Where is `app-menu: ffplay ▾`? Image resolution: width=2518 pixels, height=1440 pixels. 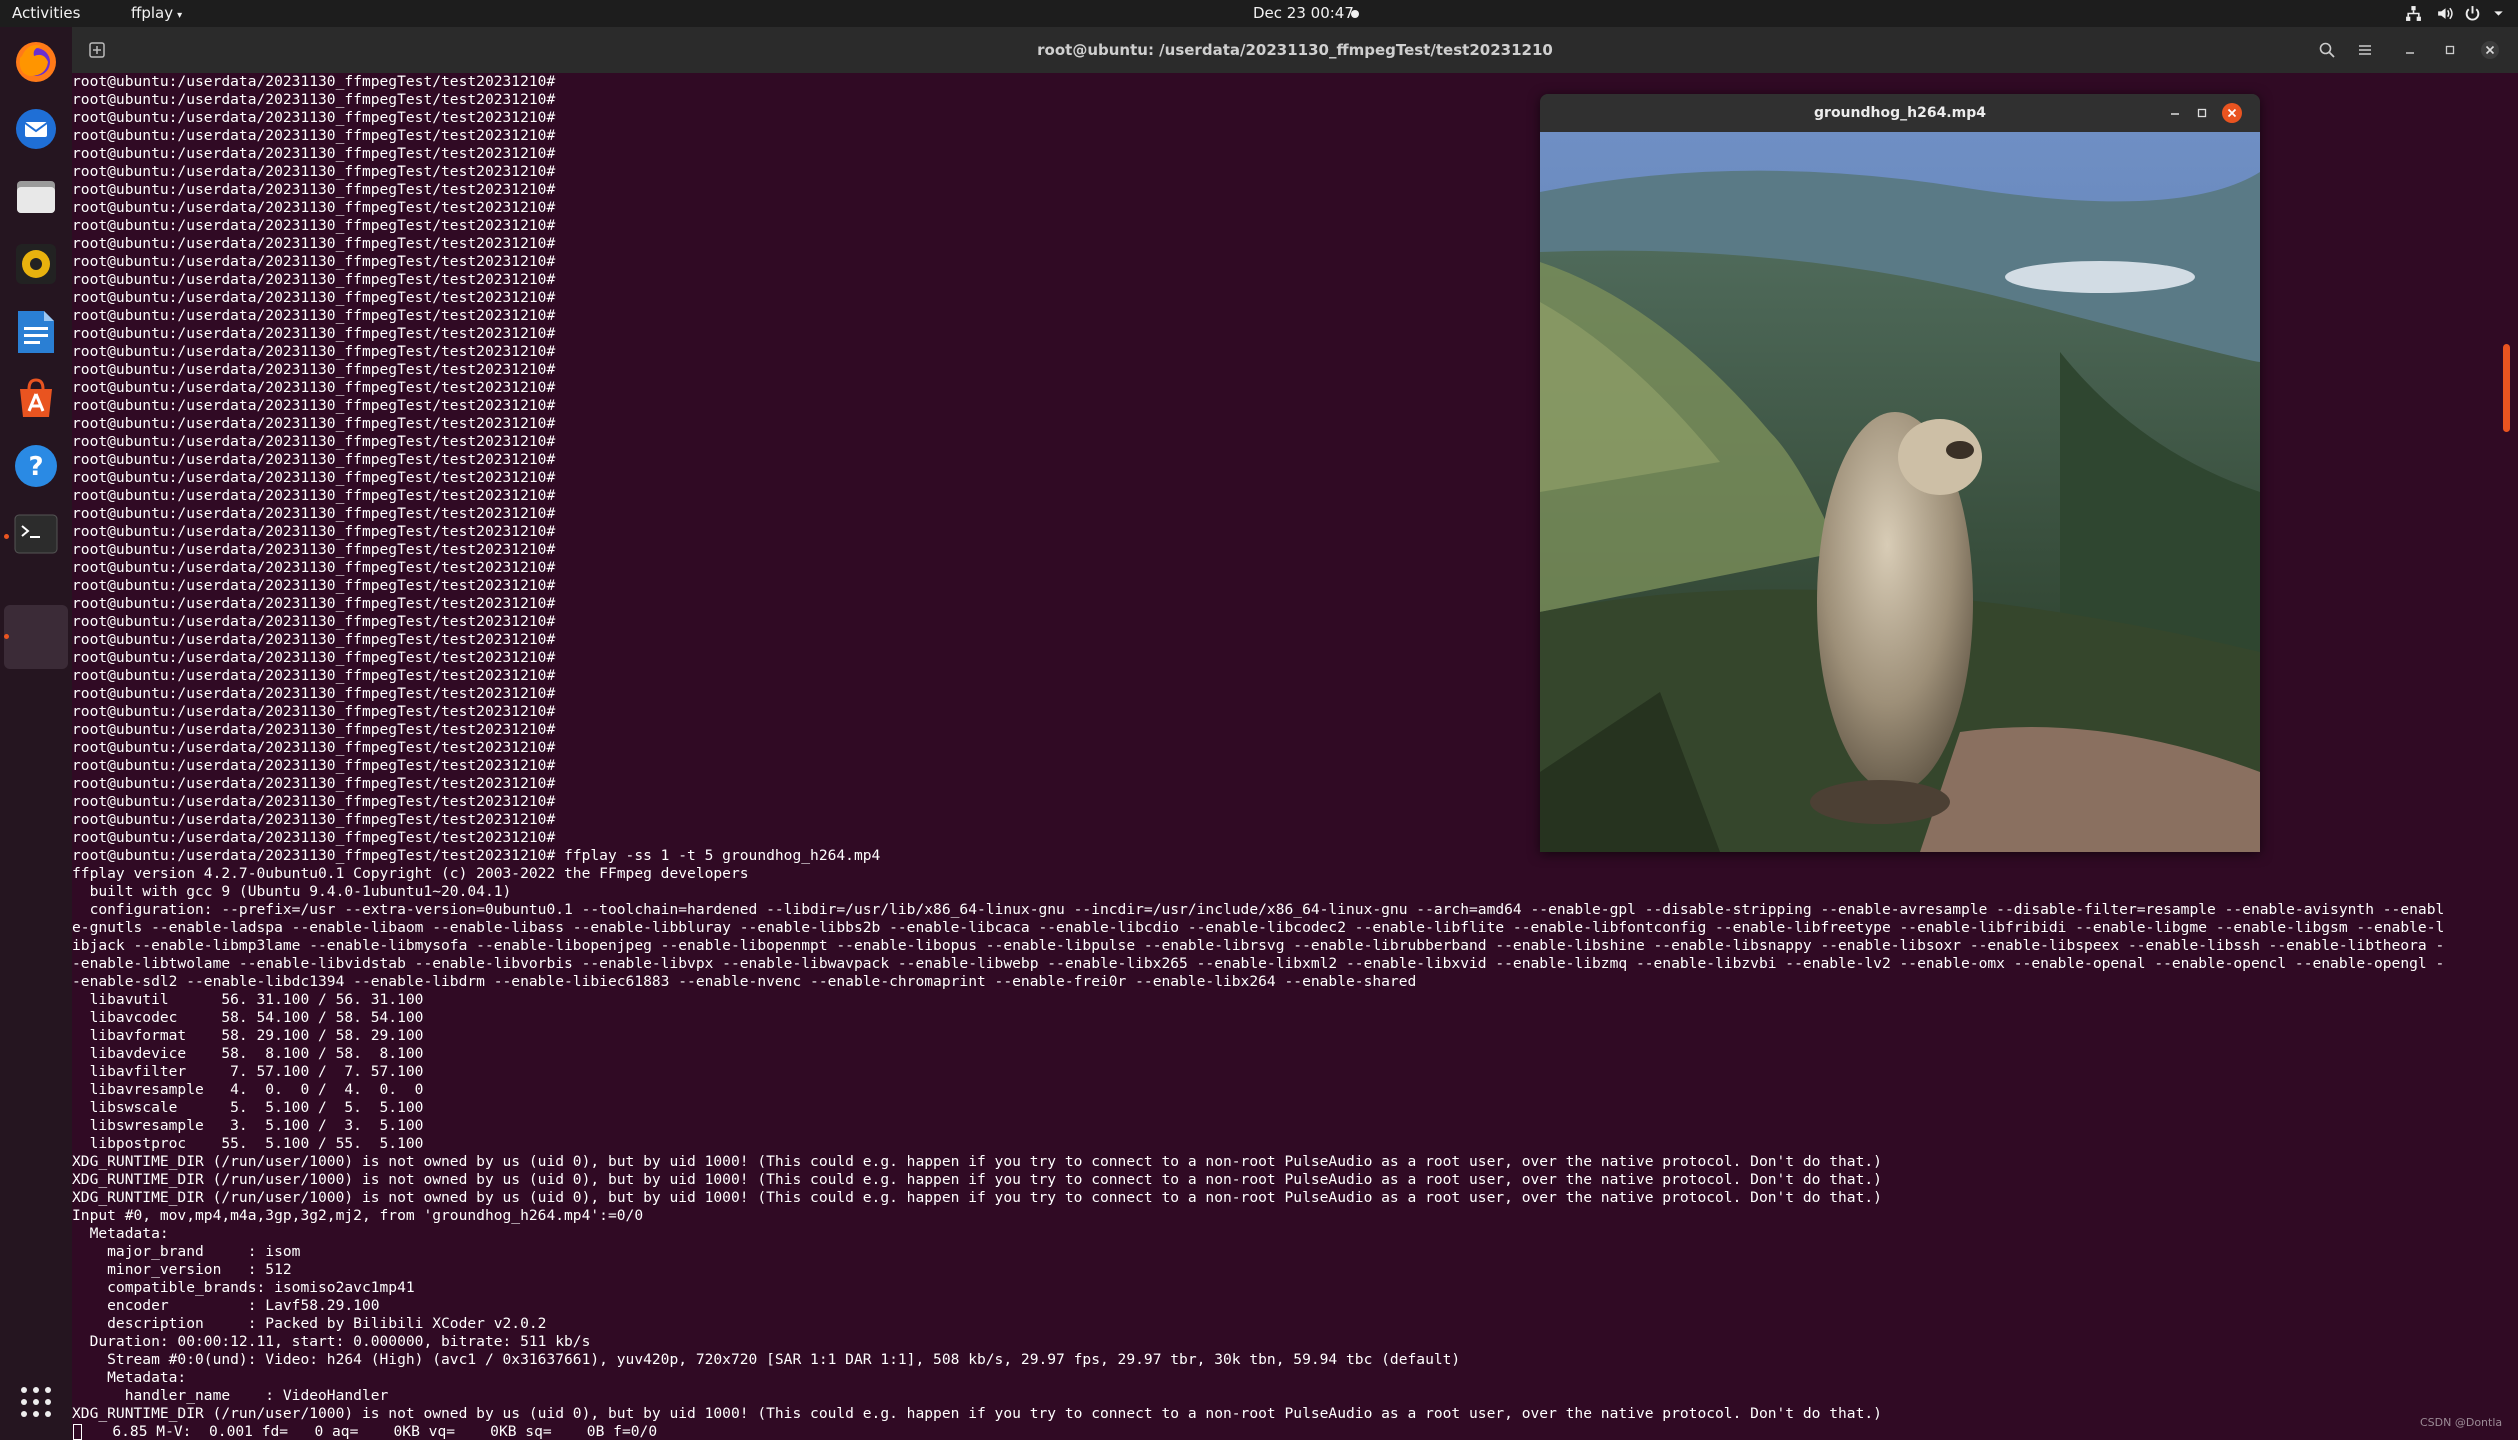
app-menu: ffplay ▾ is located at coordinates (156, 14).